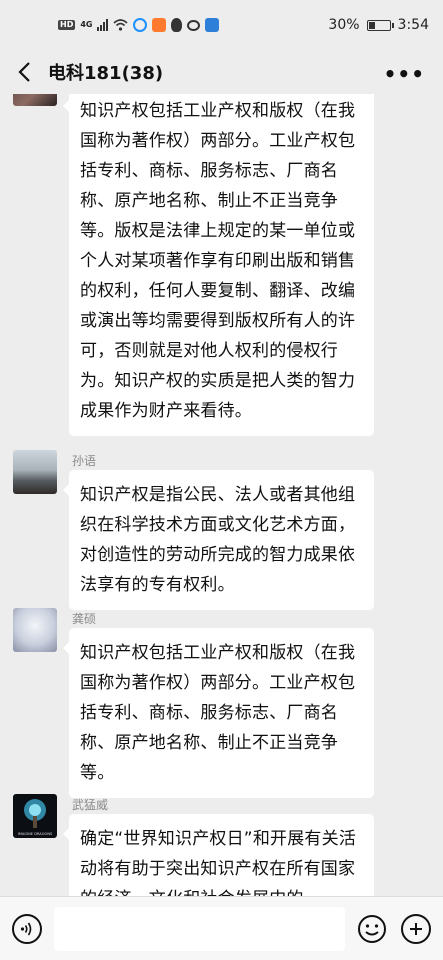  I want to click on status-bar: HD 4G 30% 3:54, so click(221, 25).